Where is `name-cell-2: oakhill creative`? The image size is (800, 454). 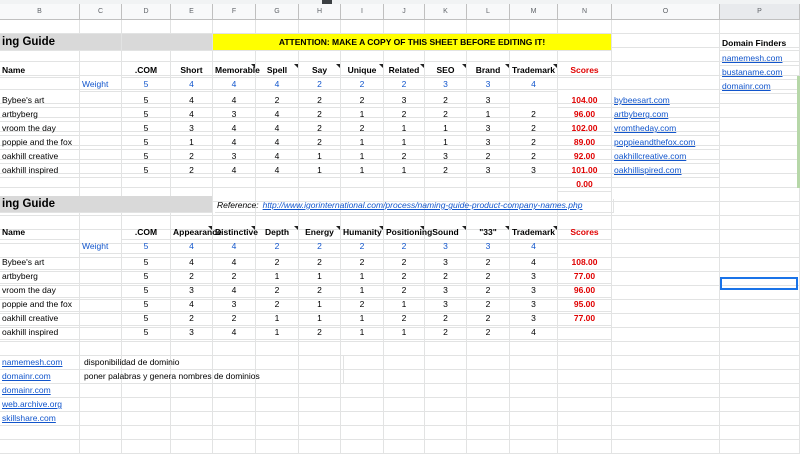 name-cell-2: oakhill creative is located at coordinates (61, 319).